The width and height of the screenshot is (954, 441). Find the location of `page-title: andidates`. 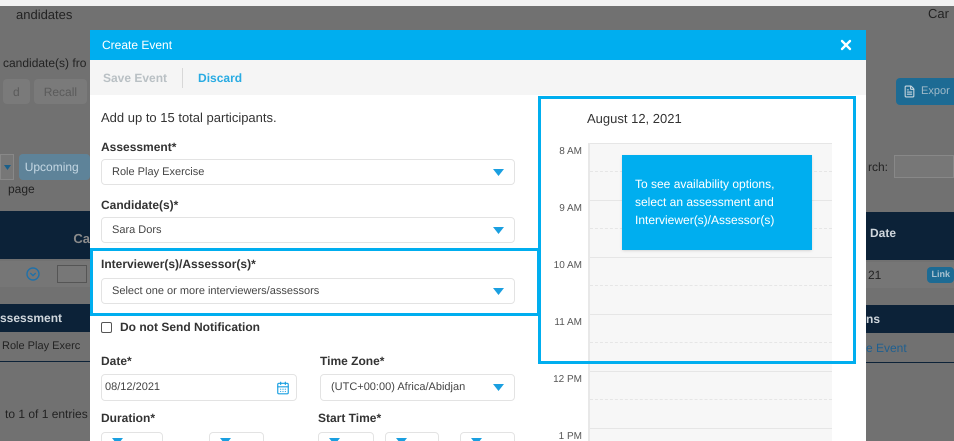

page-title: andidates is located at coordinates (45, 14).